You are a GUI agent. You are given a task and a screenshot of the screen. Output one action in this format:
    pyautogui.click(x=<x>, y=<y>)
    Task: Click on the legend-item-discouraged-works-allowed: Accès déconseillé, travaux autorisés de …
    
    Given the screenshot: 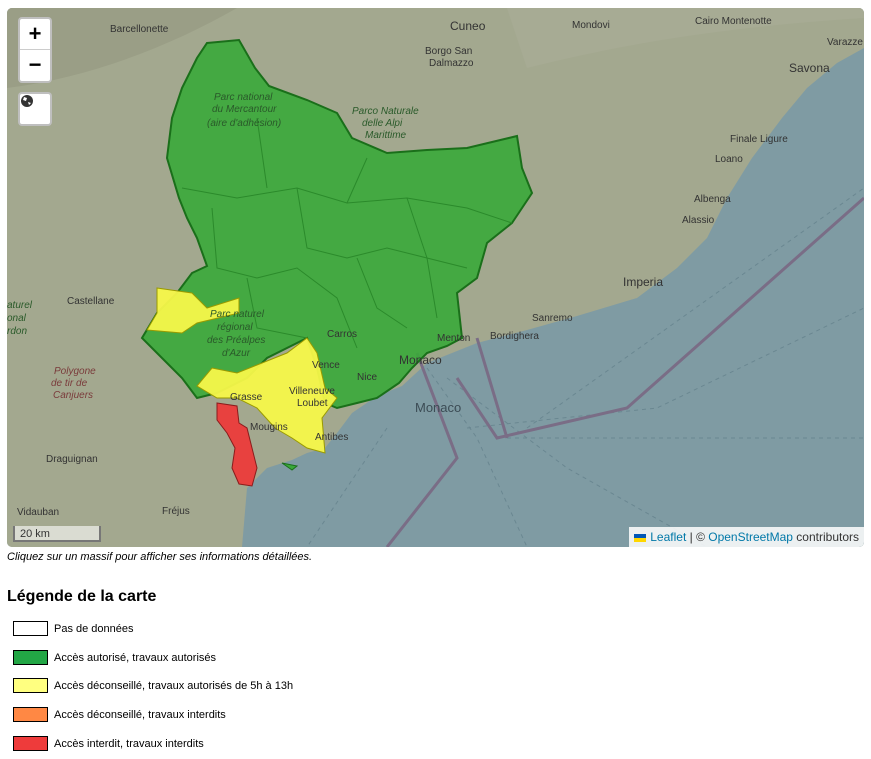 What is the action you would take?
    pyautogui.click(x=153, y=685)
    